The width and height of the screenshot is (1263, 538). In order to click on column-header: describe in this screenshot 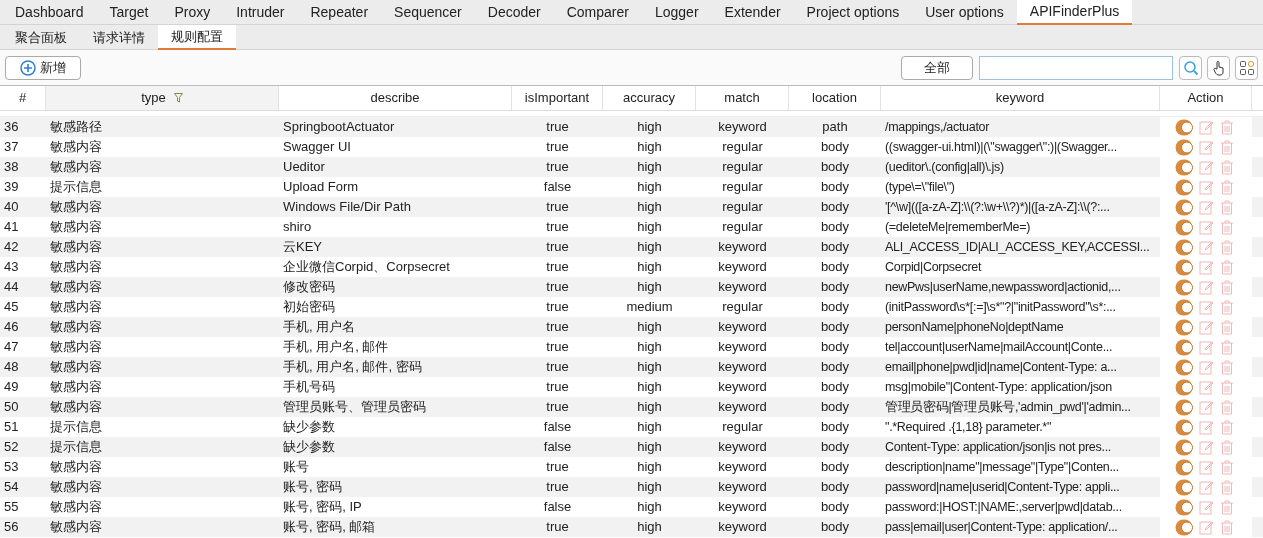, I will do `click(395, 98)`.